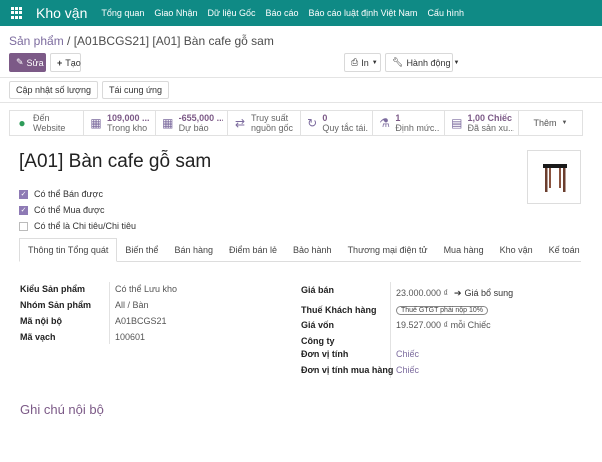 This screenshot has height=462, width=602. What do you see at coordinates (445, 13) in the screenshot?
I see `menu-configuration: Cấu hình` at bounding box center [445, 13].